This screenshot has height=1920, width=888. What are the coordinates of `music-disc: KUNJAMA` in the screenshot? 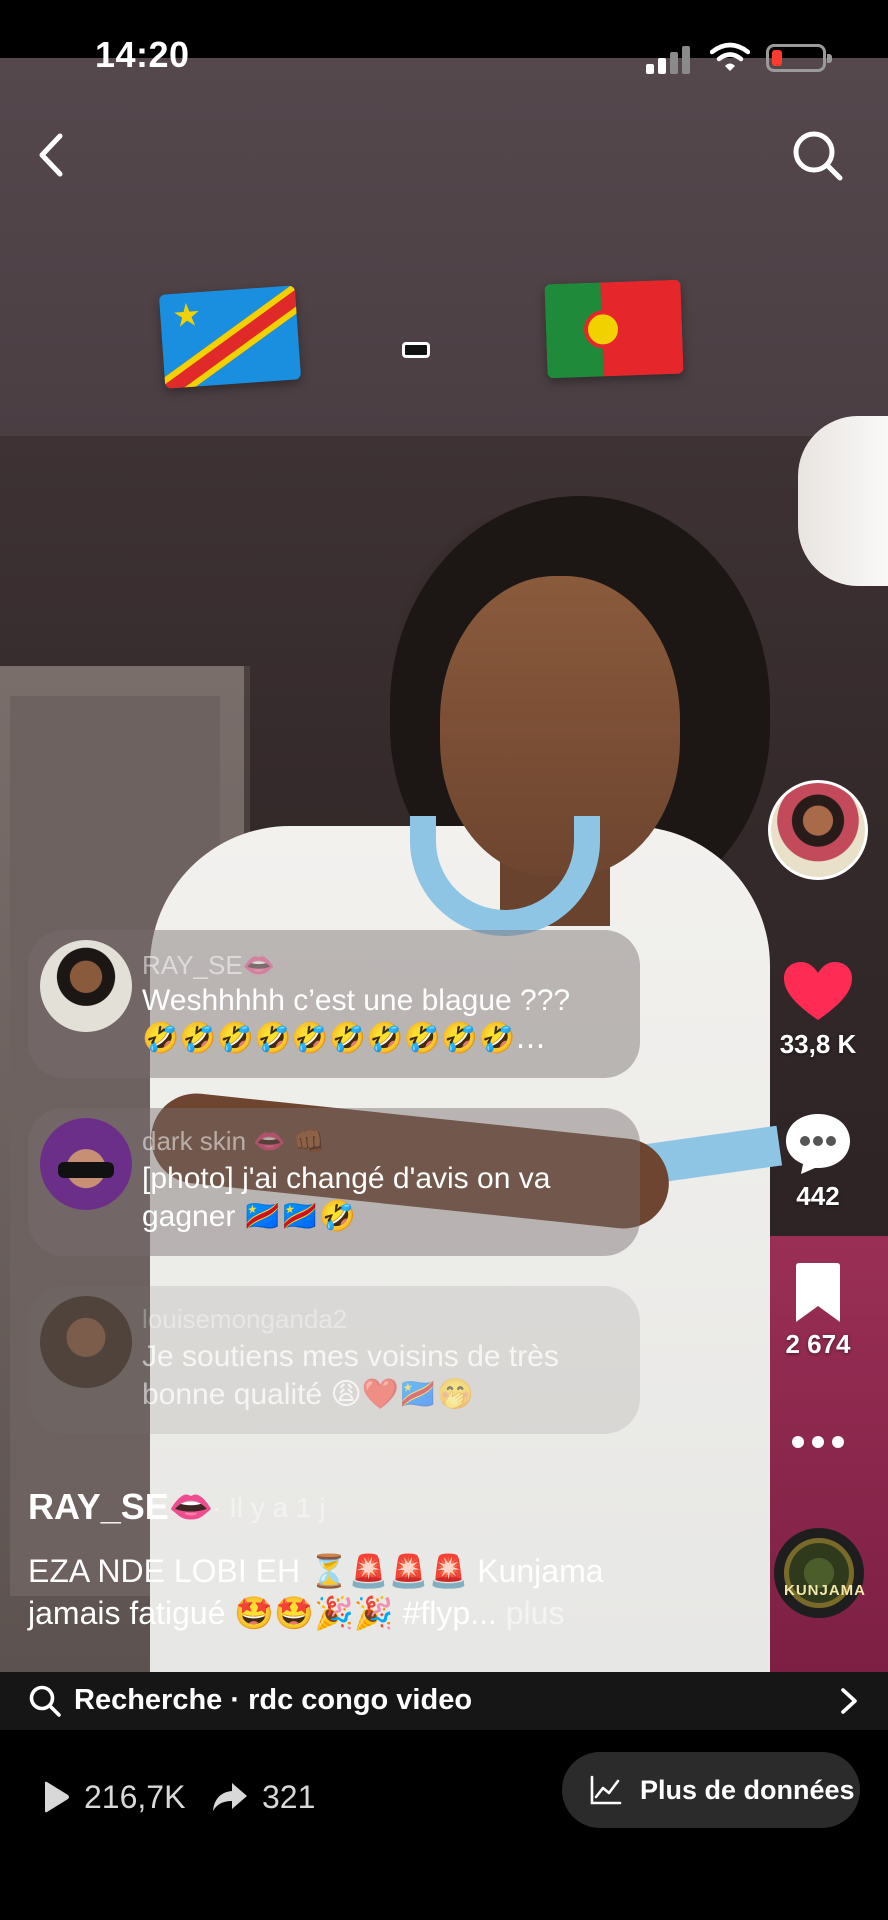 It's located at (820, 1573).